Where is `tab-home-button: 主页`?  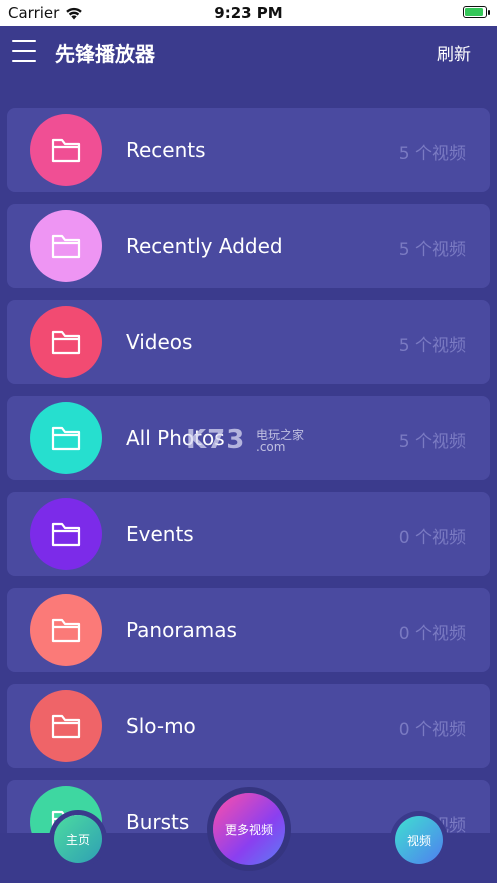
tab-home-button: 主页 is located at coordinates (78, 839).